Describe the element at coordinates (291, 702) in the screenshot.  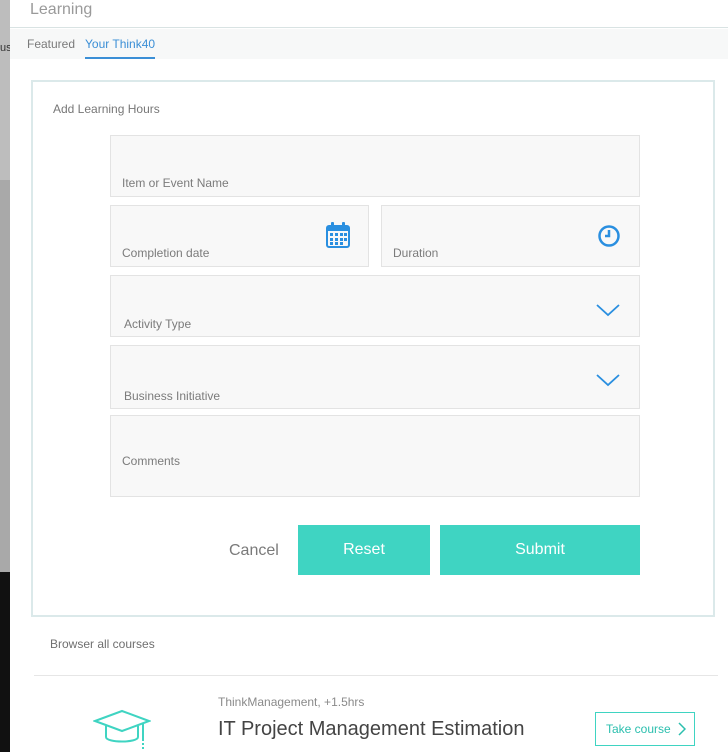
I see `course-meta: ThinkManagement, +1.5hrs` at that location.